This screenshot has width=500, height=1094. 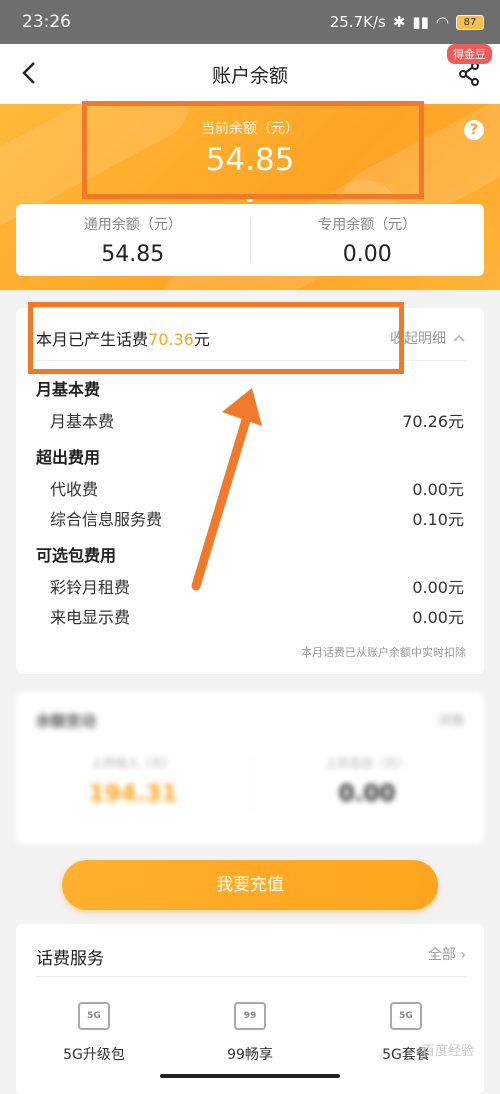 I want to click on section-title: 月基本费, so click(x=68, y=389).